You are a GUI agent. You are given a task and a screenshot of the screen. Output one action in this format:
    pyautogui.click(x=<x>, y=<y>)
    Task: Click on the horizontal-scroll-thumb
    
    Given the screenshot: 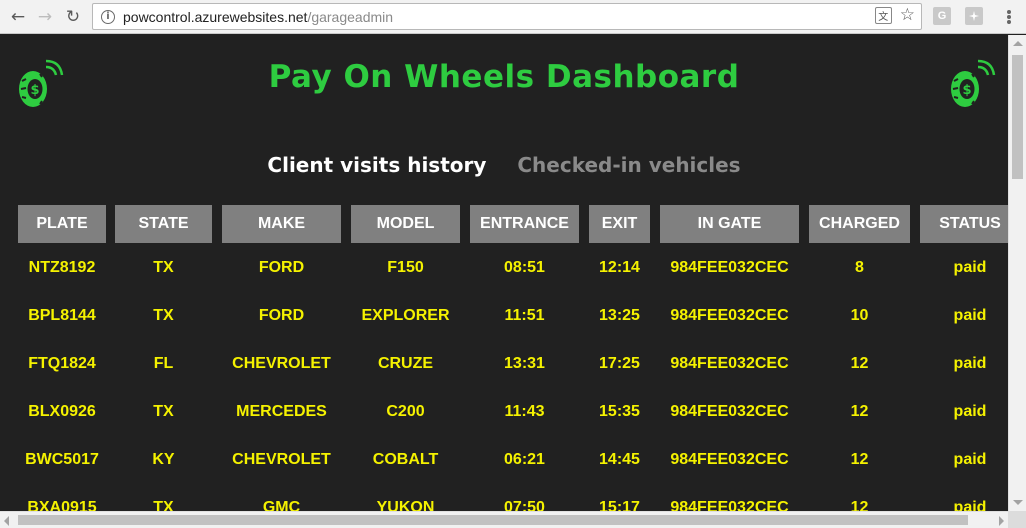 What is the action you would take?
    pyautogui.click(x=493, y=520)
    